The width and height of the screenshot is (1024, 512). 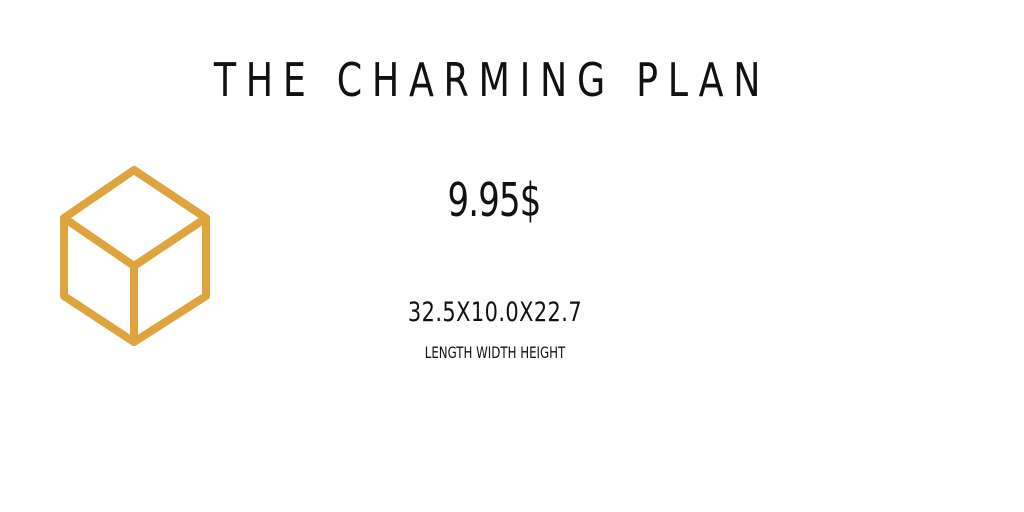 I want to click on dimension-labels: LENGTH WIDTH HEIGHT, so click(x=495, y=352).